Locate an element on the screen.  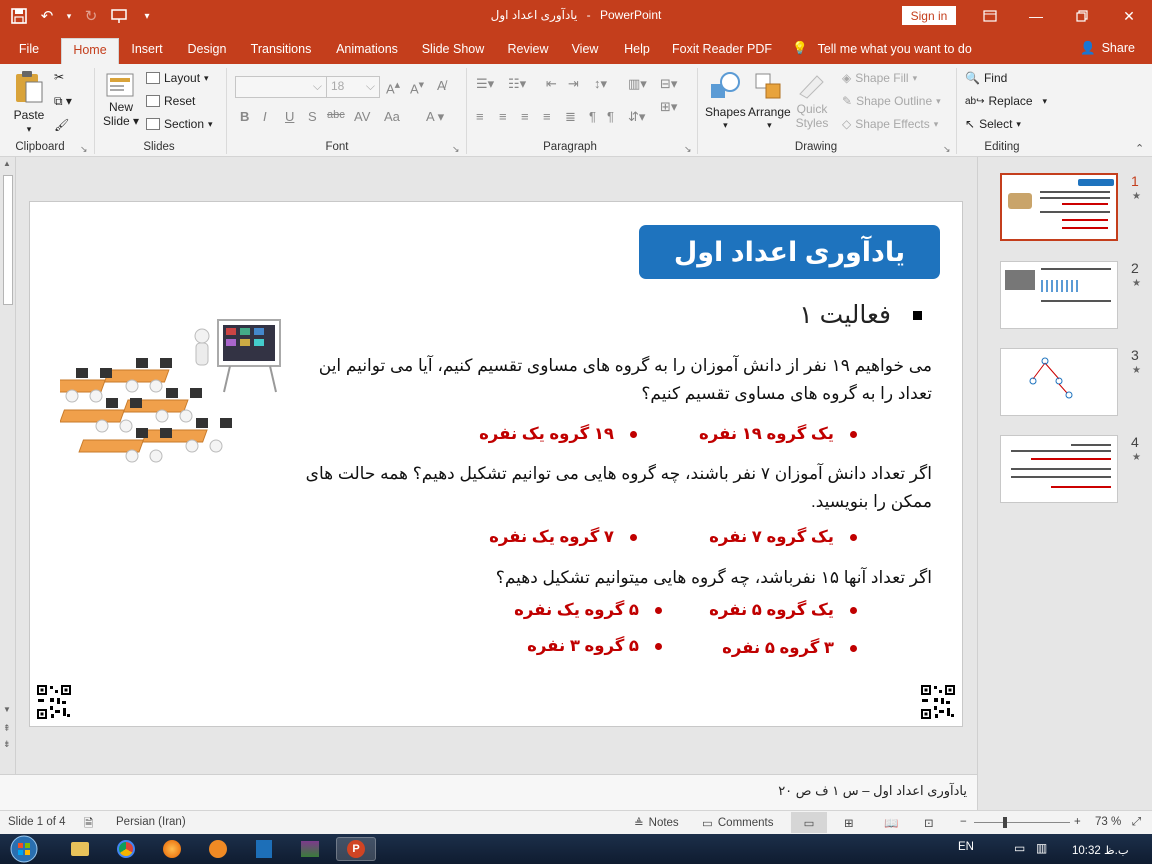
paragraph-launcher-icon: ↘ is located at coordinates (688, 149).